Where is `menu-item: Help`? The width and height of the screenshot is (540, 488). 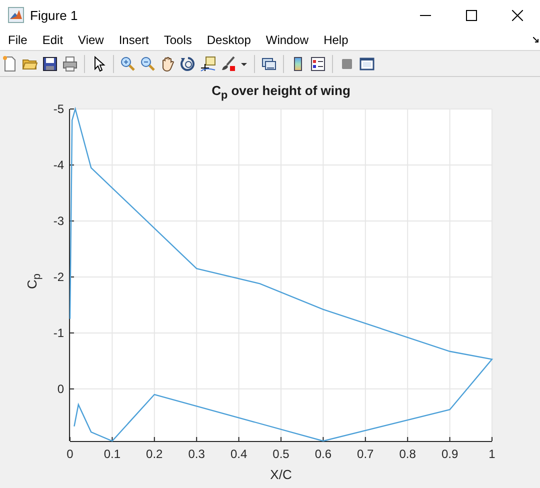
menu-item: Help is located at coordinates (336, 40).